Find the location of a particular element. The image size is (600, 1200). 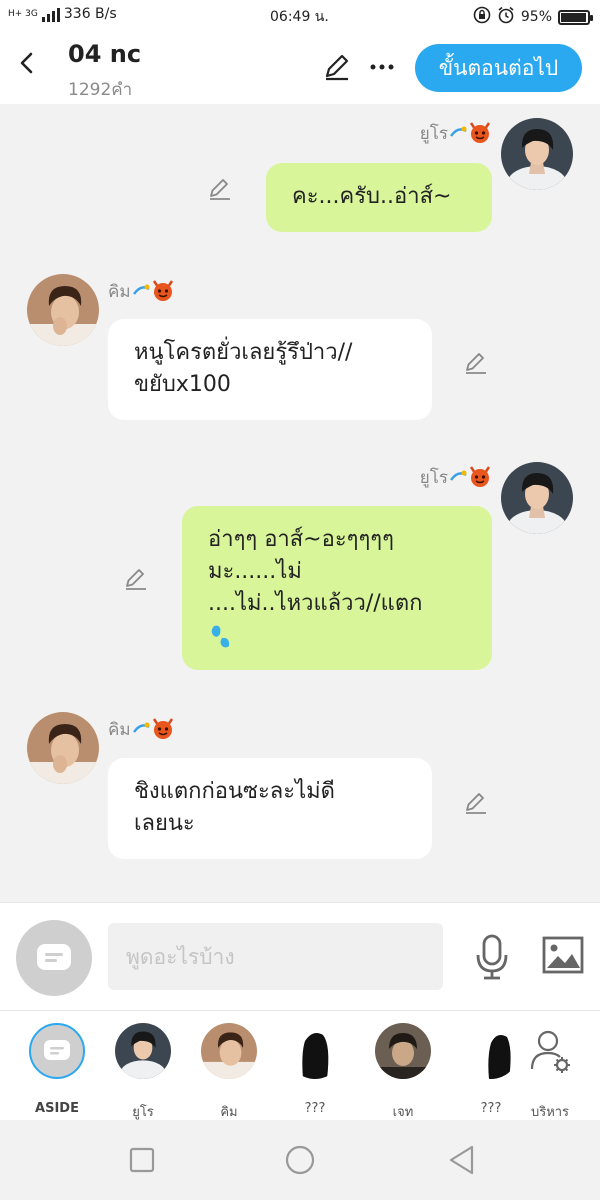

microphone-icon is located at coordinates (492, 957).